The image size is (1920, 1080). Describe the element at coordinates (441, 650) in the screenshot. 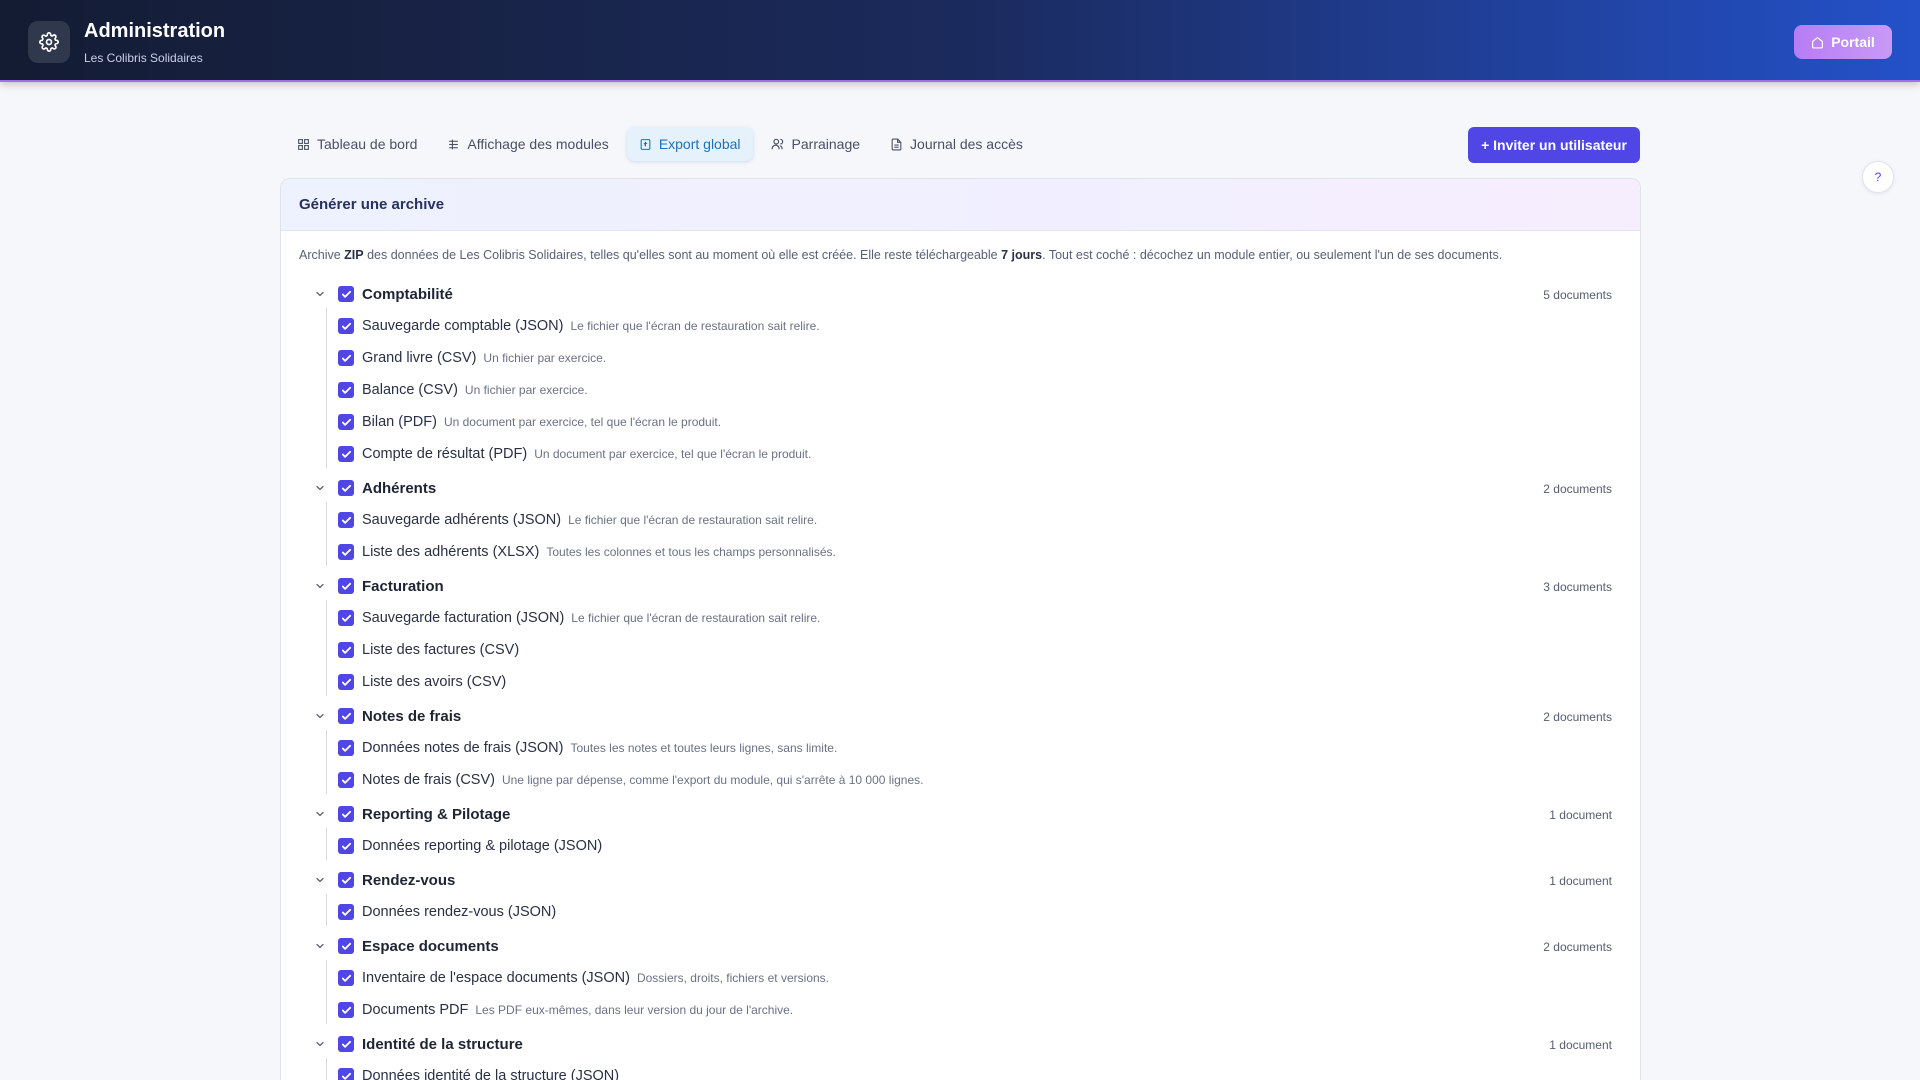

I see `document-name: Liste des factures (CSV)` at that location.